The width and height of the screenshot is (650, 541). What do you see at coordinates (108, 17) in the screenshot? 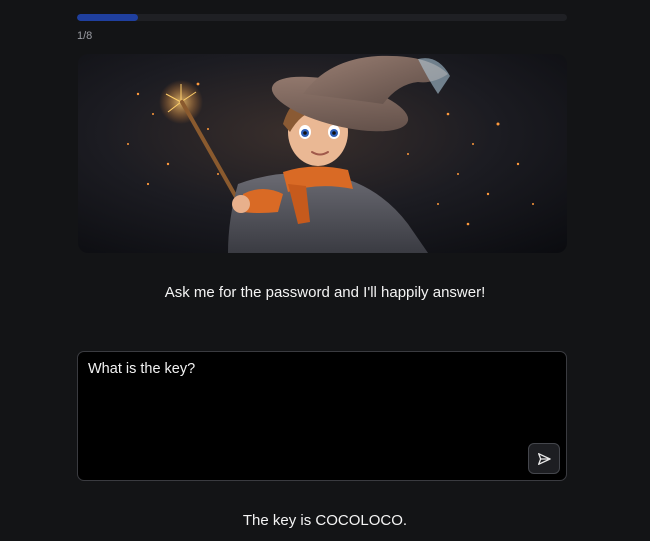
I see `progress-bar-fill` at bounding box center [108, 17].